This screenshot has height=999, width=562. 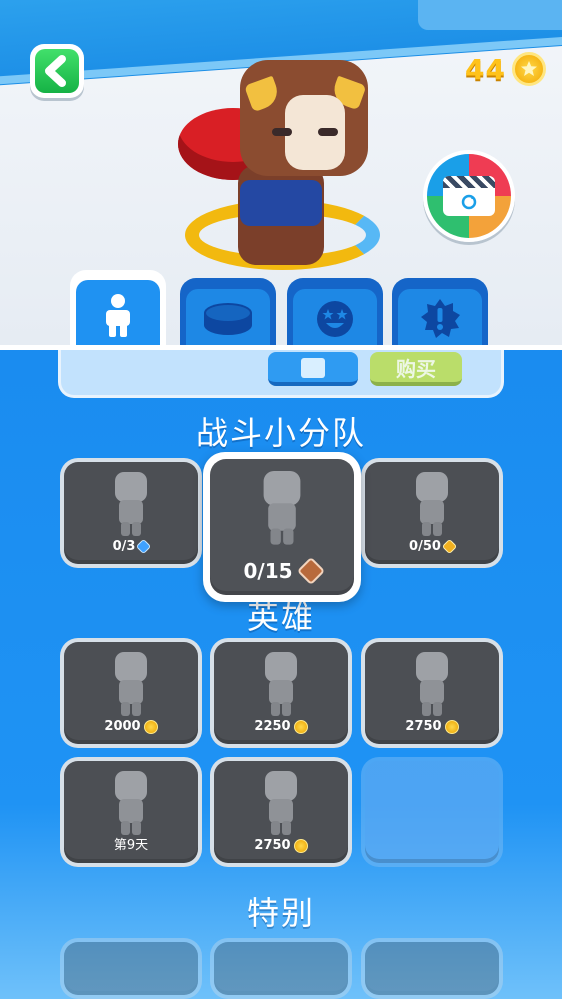 I want to click on hero-card-3: 2750, so click(x=432, y=693).